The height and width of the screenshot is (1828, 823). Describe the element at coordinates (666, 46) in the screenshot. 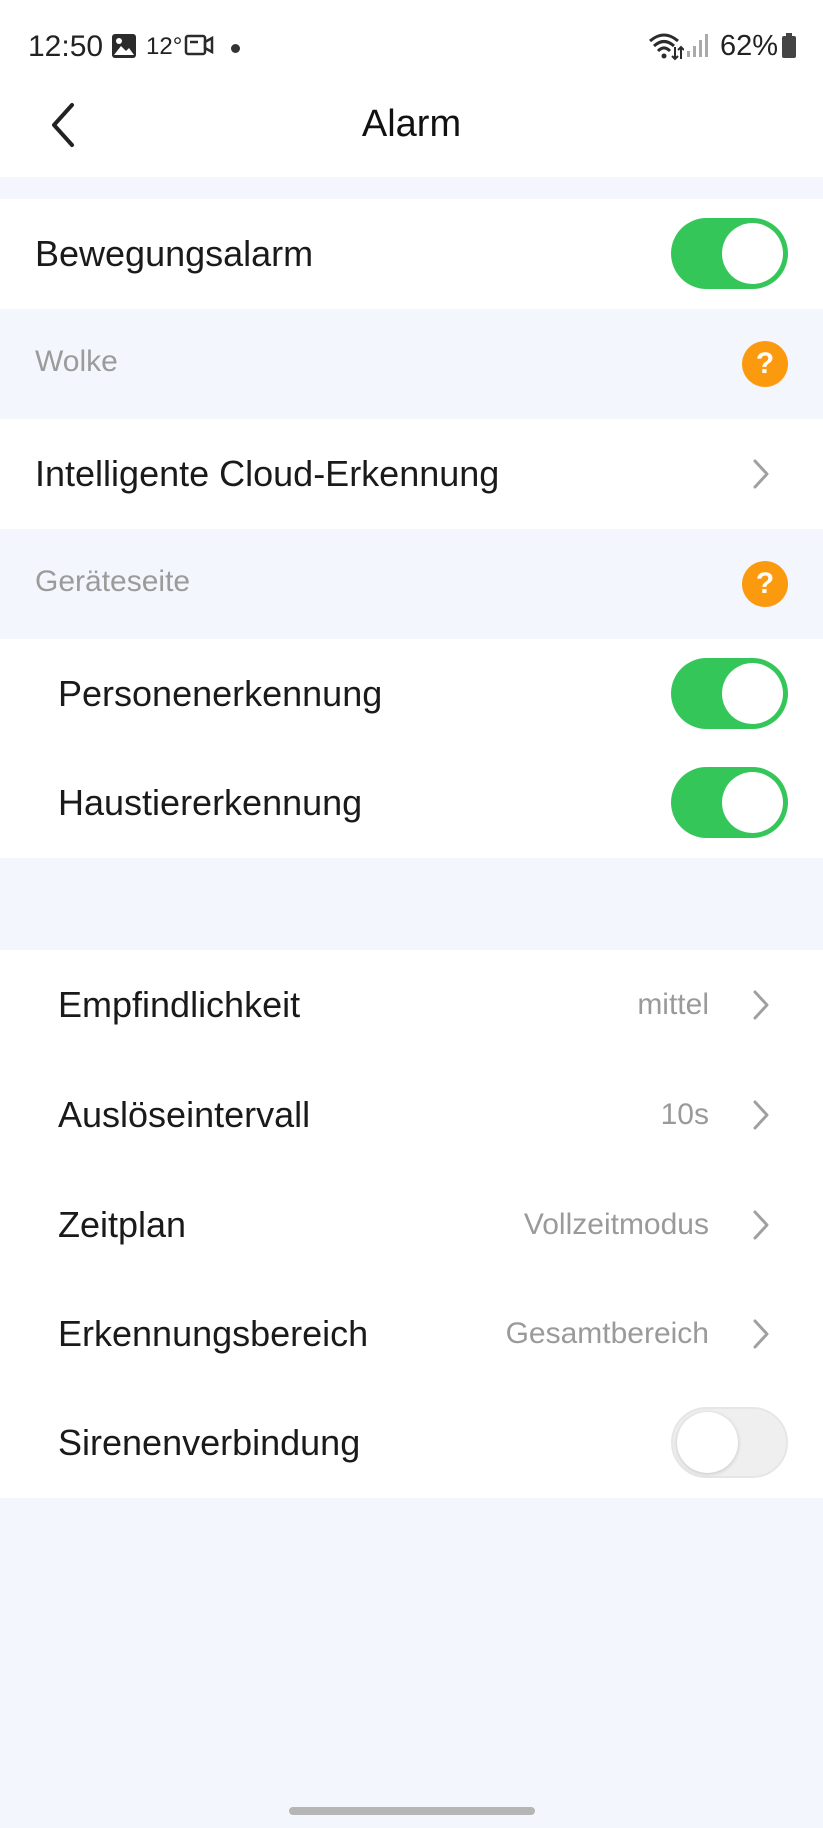

I see `wifi-icon` at that location.